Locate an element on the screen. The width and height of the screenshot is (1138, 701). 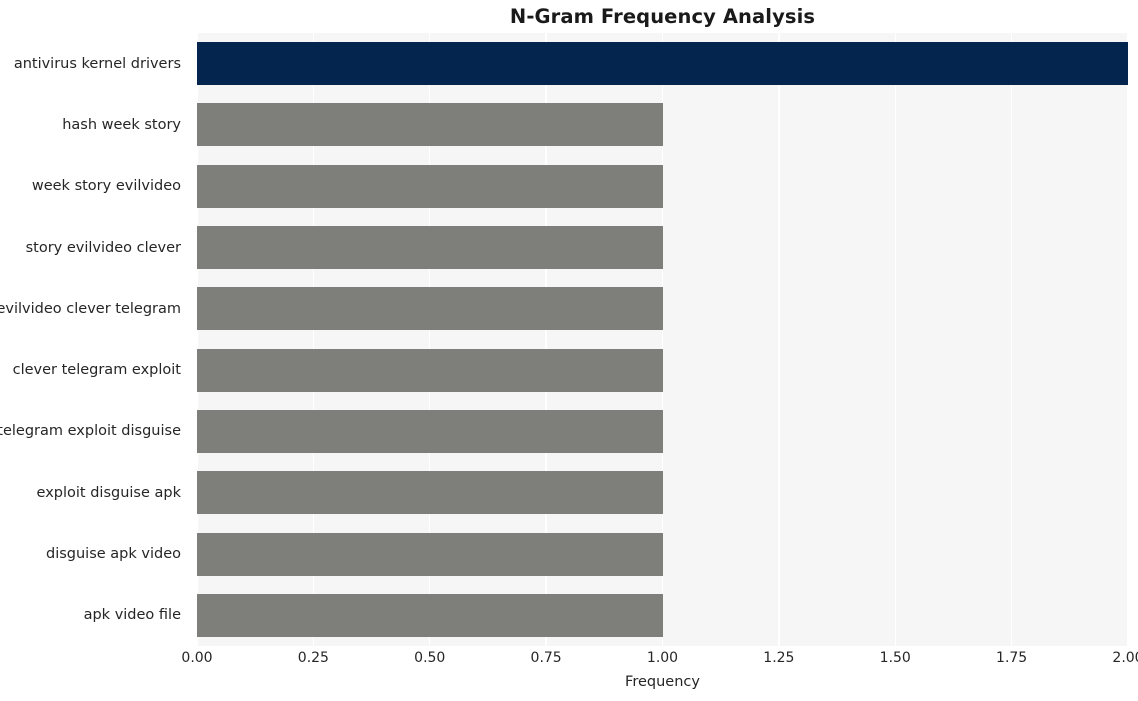
y-tick-label: disguise apk video is located at coordinates (113, 554).